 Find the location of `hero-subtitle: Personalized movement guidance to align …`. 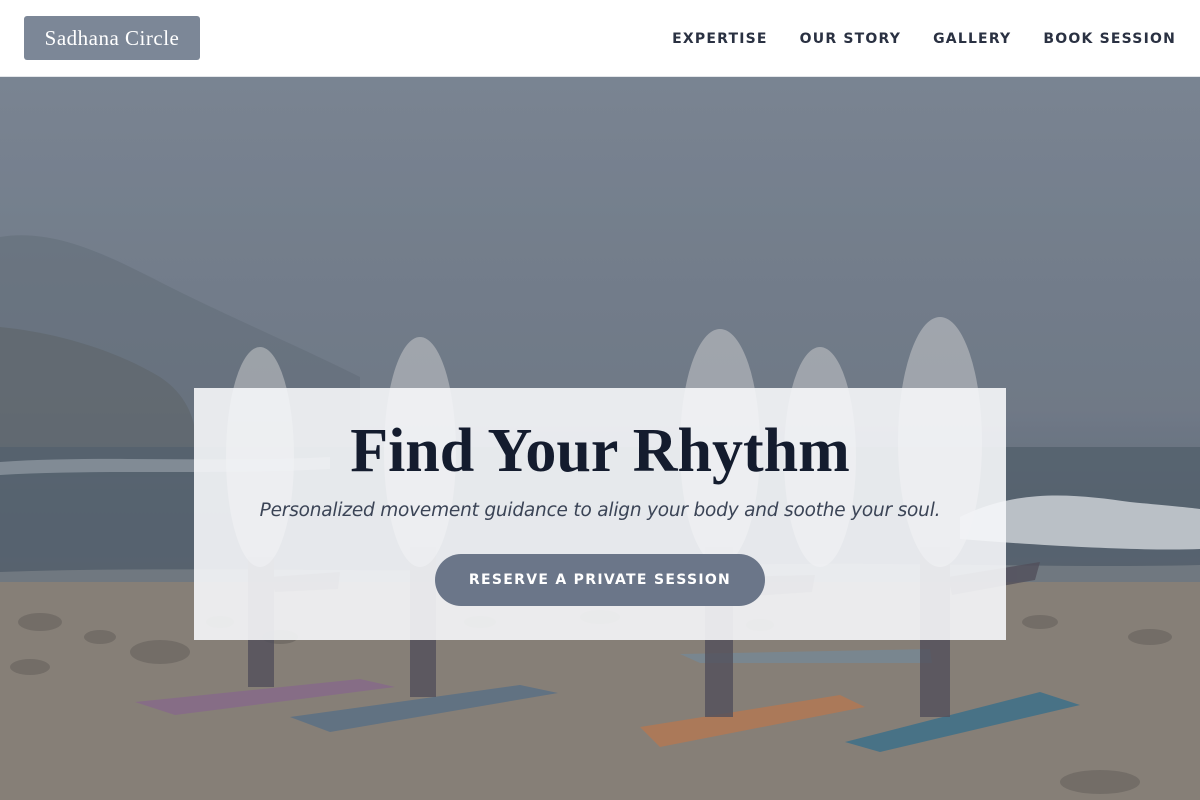

hero-subtitle: Personalized movement guidance to align … is located at coordinates (600, 510).